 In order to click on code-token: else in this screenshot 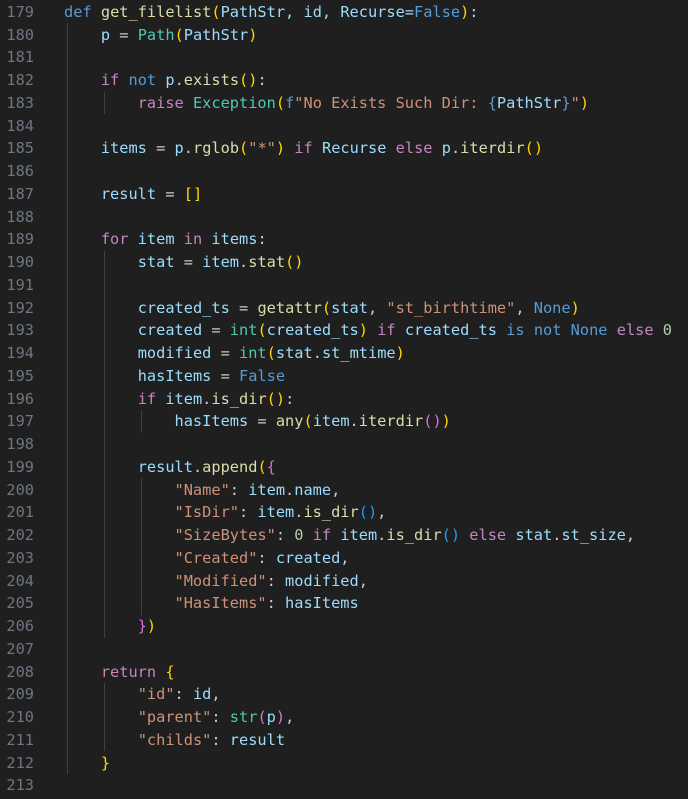, I will do `click(414, 148)`.